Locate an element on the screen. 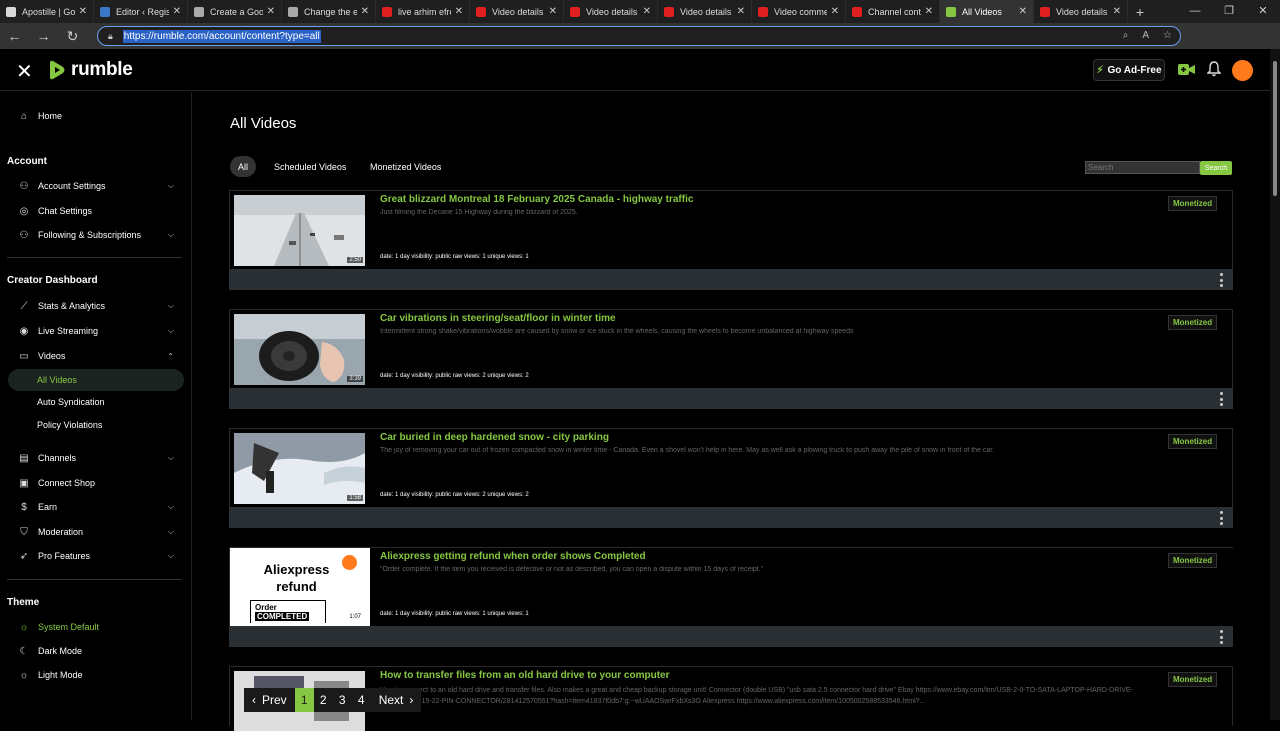  close-menu-icon: ✕ is located at coordinates (24, 71).